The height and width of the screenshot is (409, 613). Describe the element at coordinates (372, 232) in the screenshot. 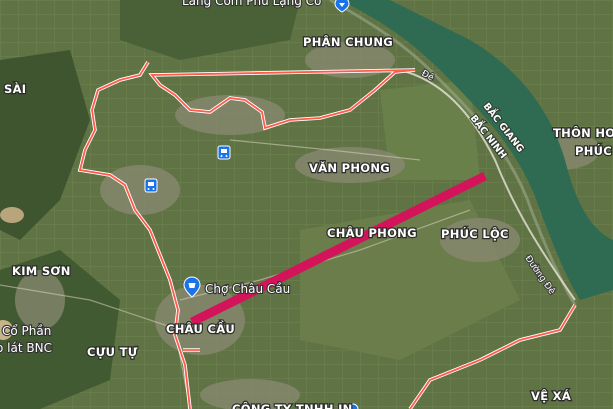

I see `place-chau-phong: CHÂU PHONG` at that location.